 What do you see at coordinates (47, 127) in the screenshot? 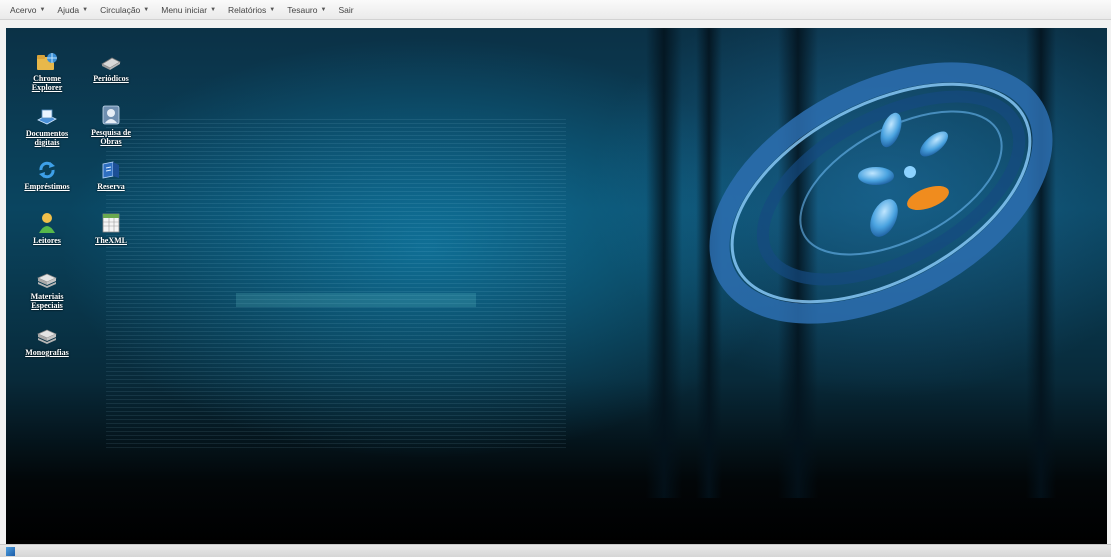
I see `desktop-icon-documentos-digitais: Documentos digitais` at bounding box center [47, 127].